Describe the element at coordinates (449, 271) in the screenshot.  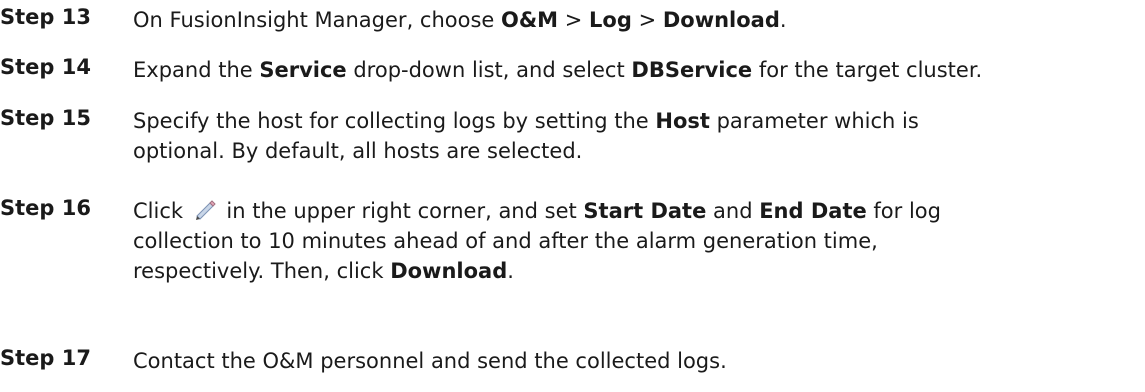
I see `download-term: Download` at that location.